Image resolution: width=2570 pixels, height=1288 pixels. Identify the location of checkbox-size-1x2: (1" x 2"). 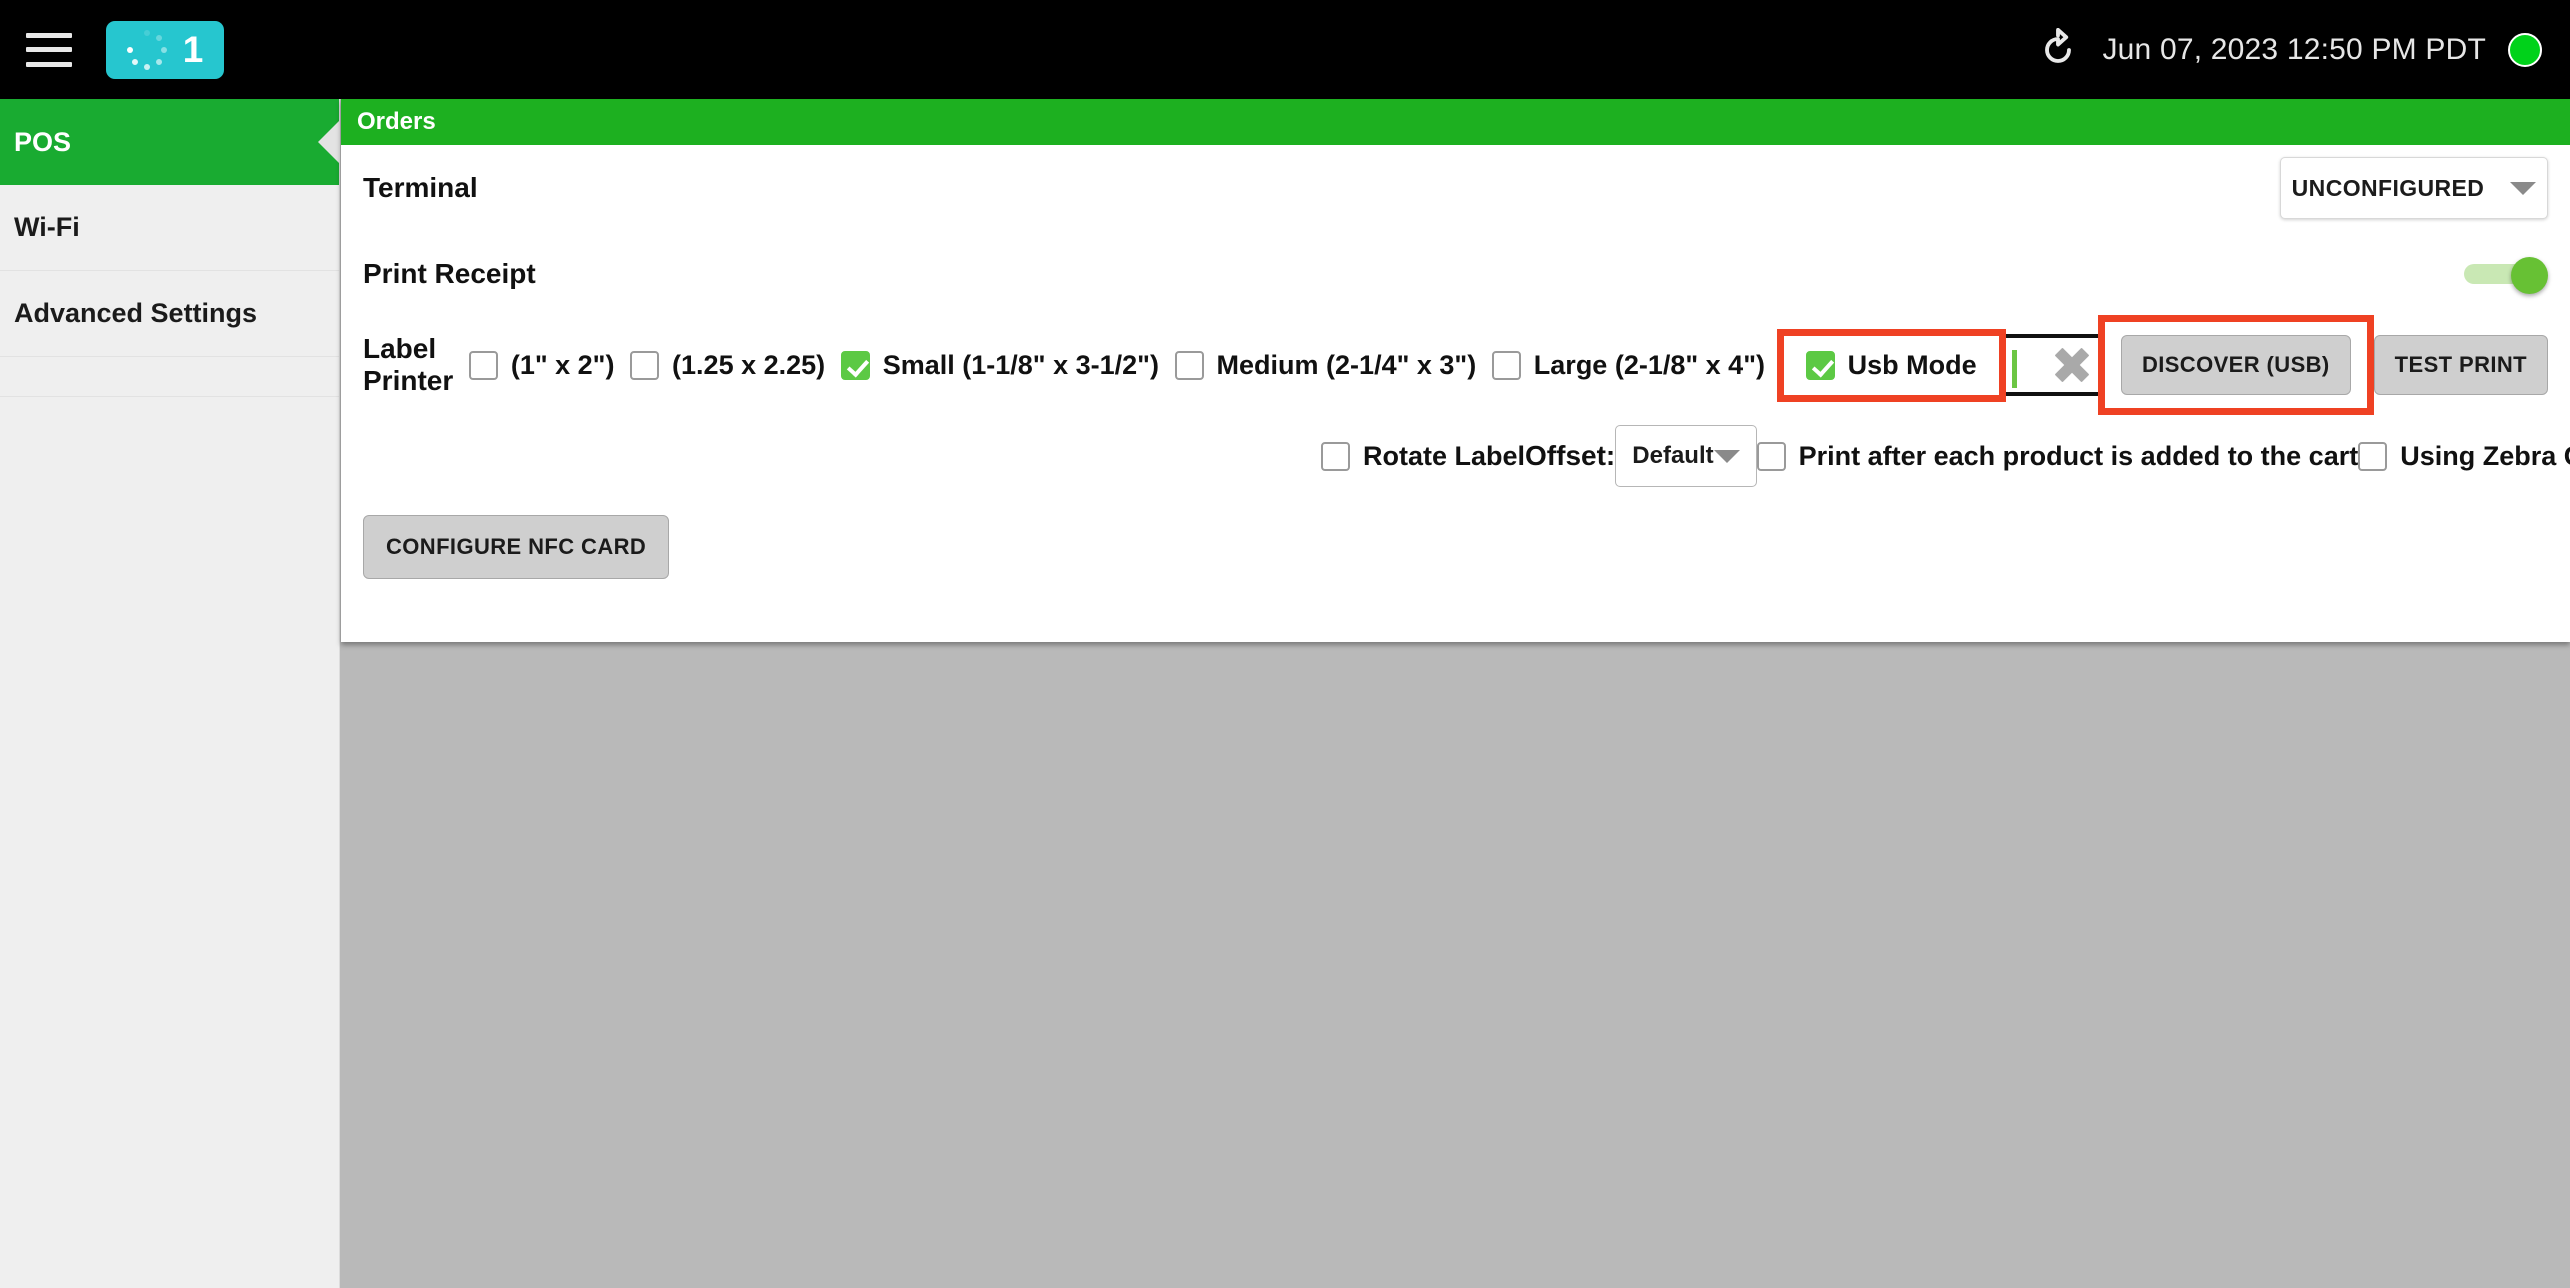
(541, 365).